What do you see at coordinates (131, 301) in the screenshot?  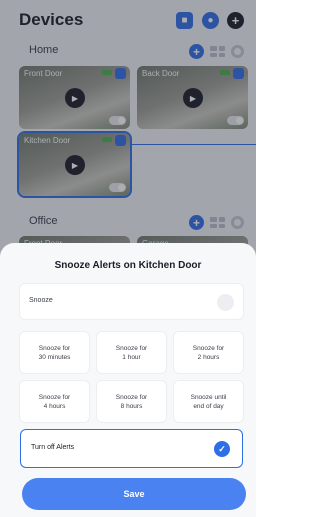 I see `snooze-row: Snooze` at bounding box center [131, 301].